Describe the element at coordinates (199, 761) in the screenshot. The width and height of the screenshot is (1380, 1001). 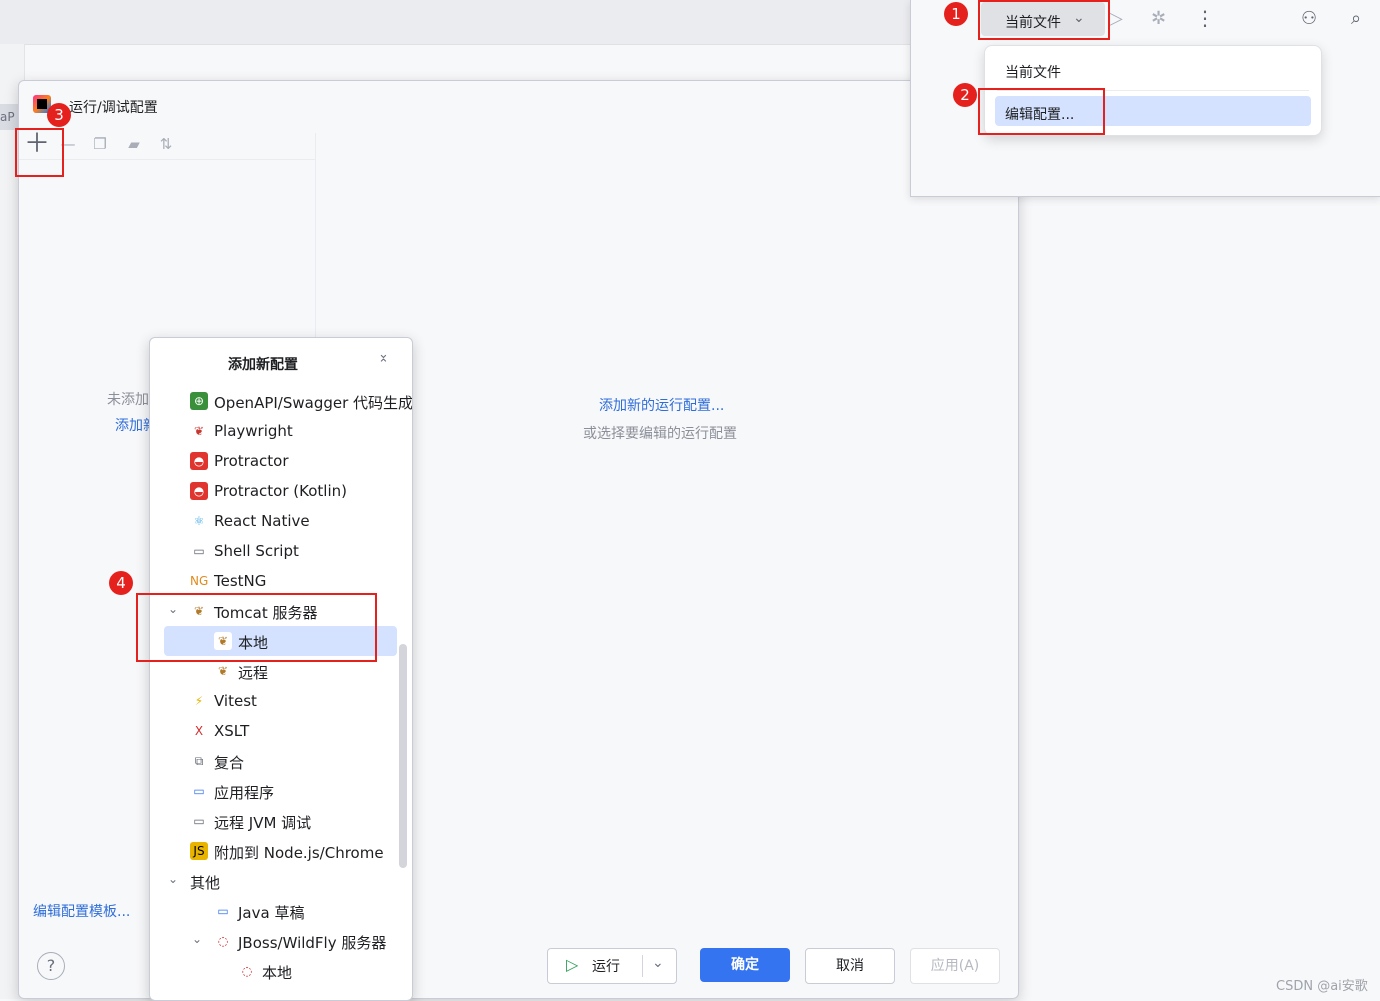
I see `compound-icon: ⧉` at that location.